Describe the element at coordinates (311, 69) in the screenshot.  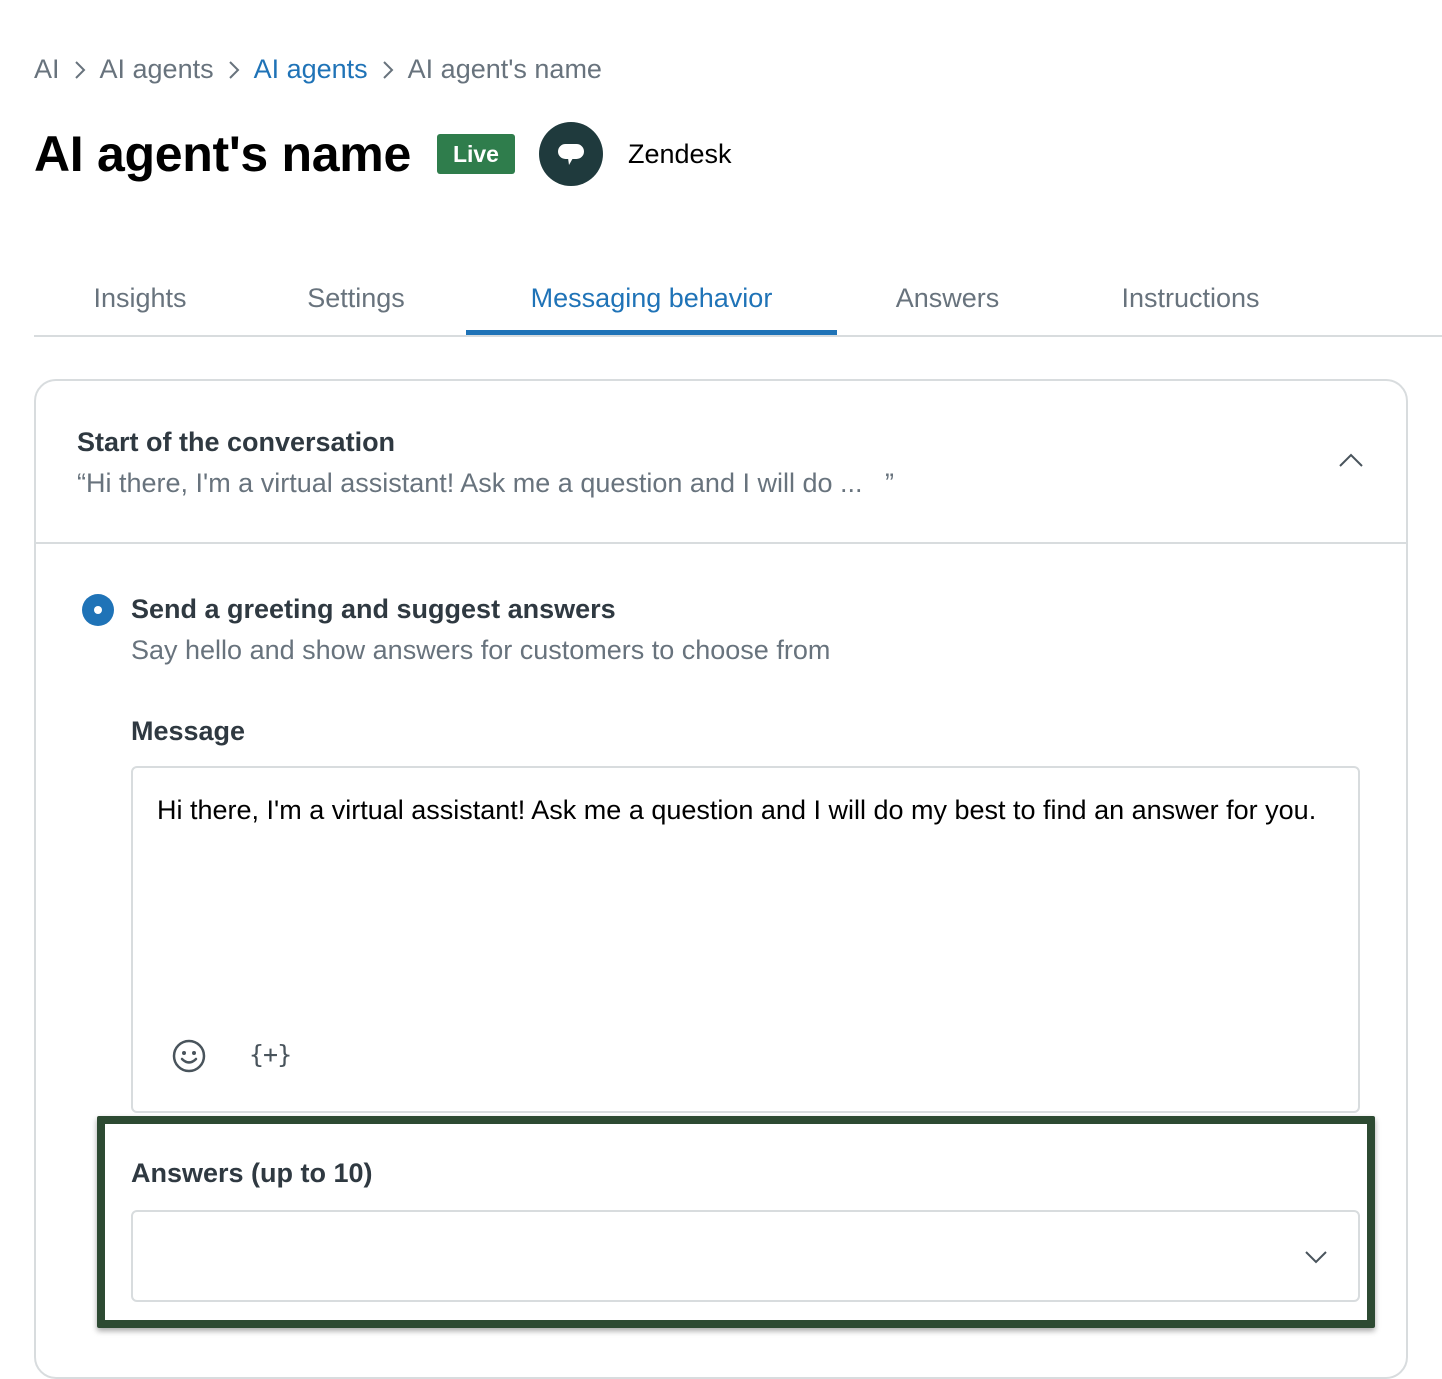
I see `breadcrumb-ai-agents-link: AI agents` at that location.